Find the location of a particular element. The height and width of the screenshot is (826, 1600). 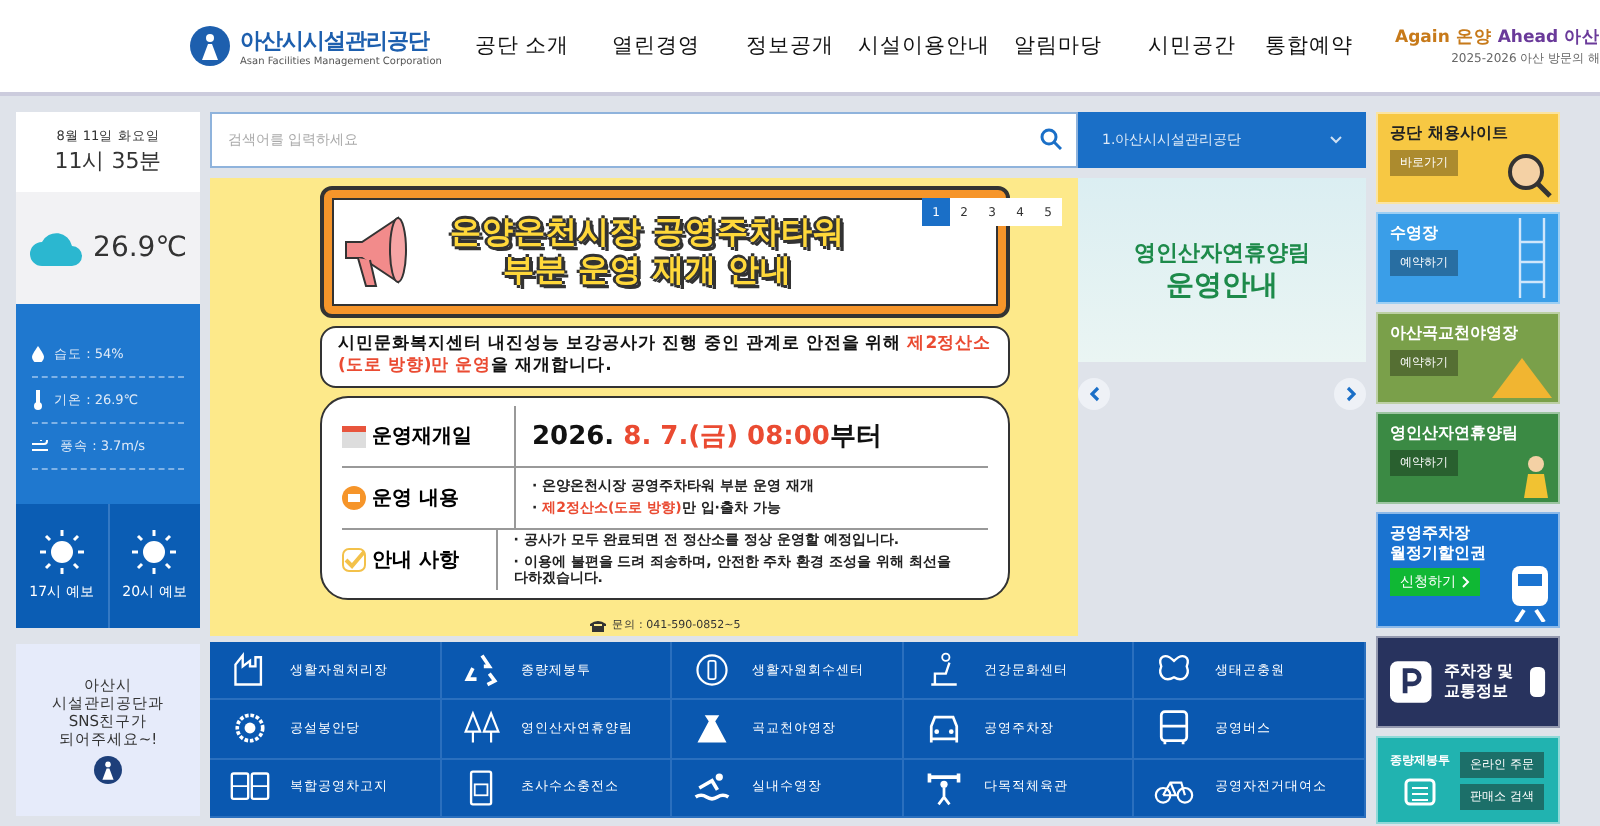

poster-title: 온양온천시장 공영주차타워 is located at coordinates (647, 232).